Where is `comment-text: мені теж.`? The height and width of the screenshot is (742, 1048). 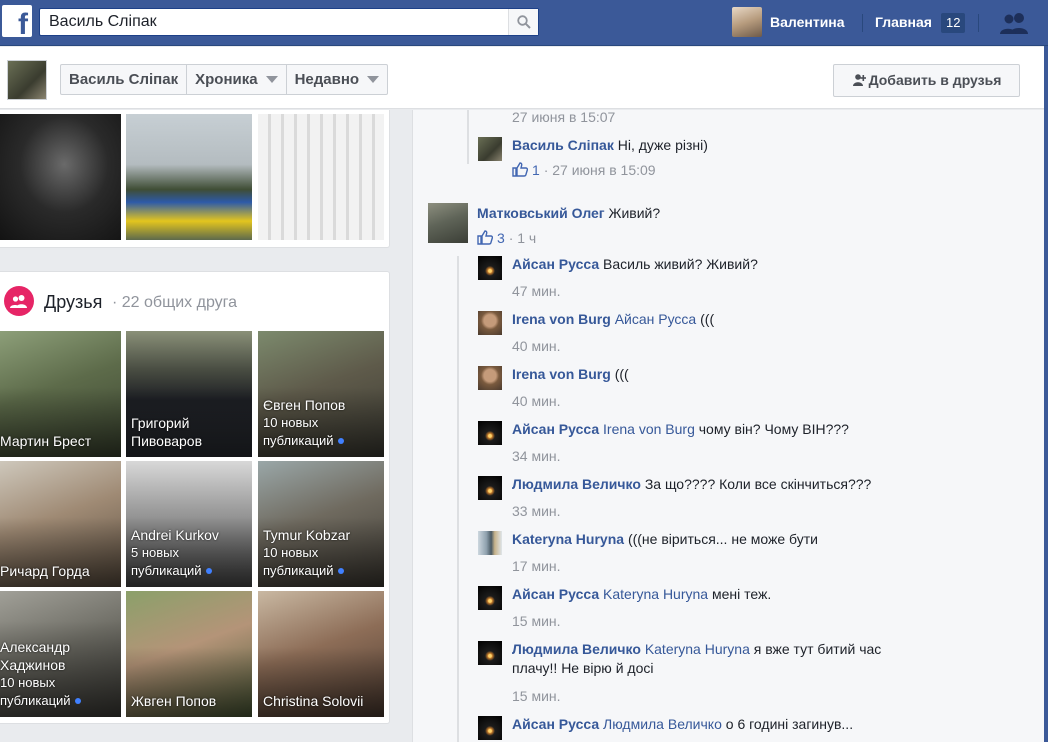
comment-text: мені теж. is located at coordinates (741, 594).